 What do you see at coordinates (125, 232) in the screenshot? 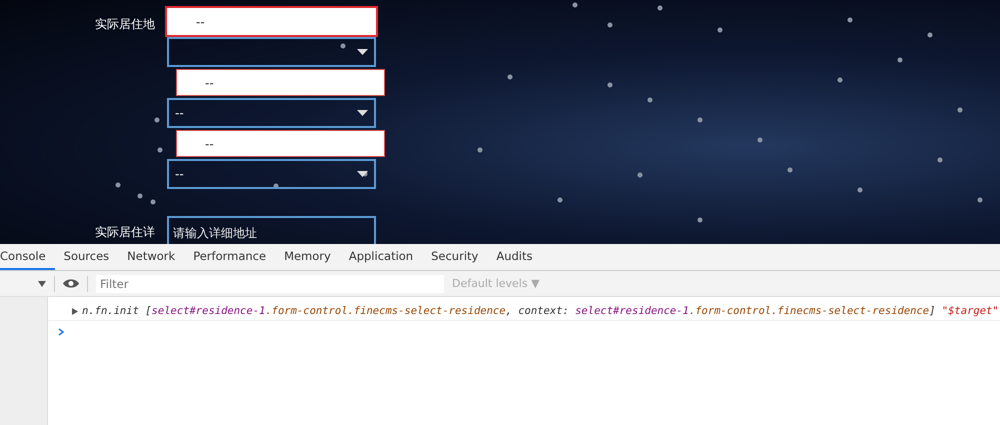
I see `field-label: 实际居住详` at bounding box center [125, 232].